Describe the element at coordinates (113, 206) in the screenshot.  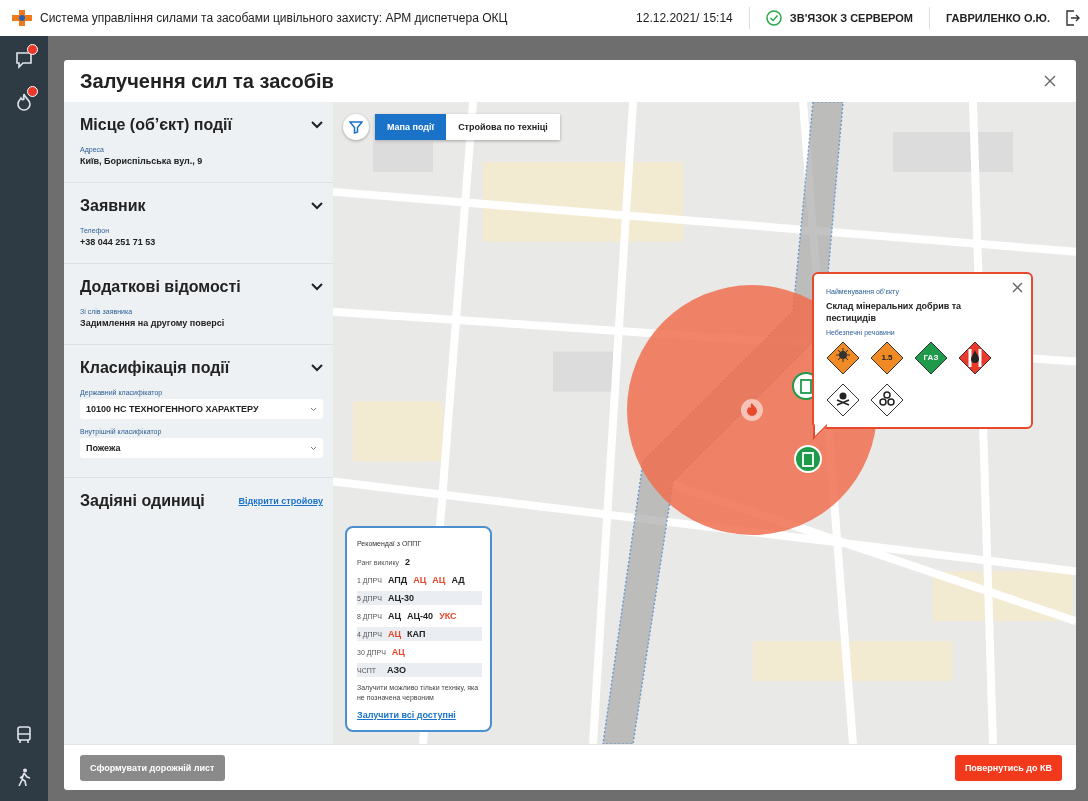
I see `section-title: Заявник` at that location.